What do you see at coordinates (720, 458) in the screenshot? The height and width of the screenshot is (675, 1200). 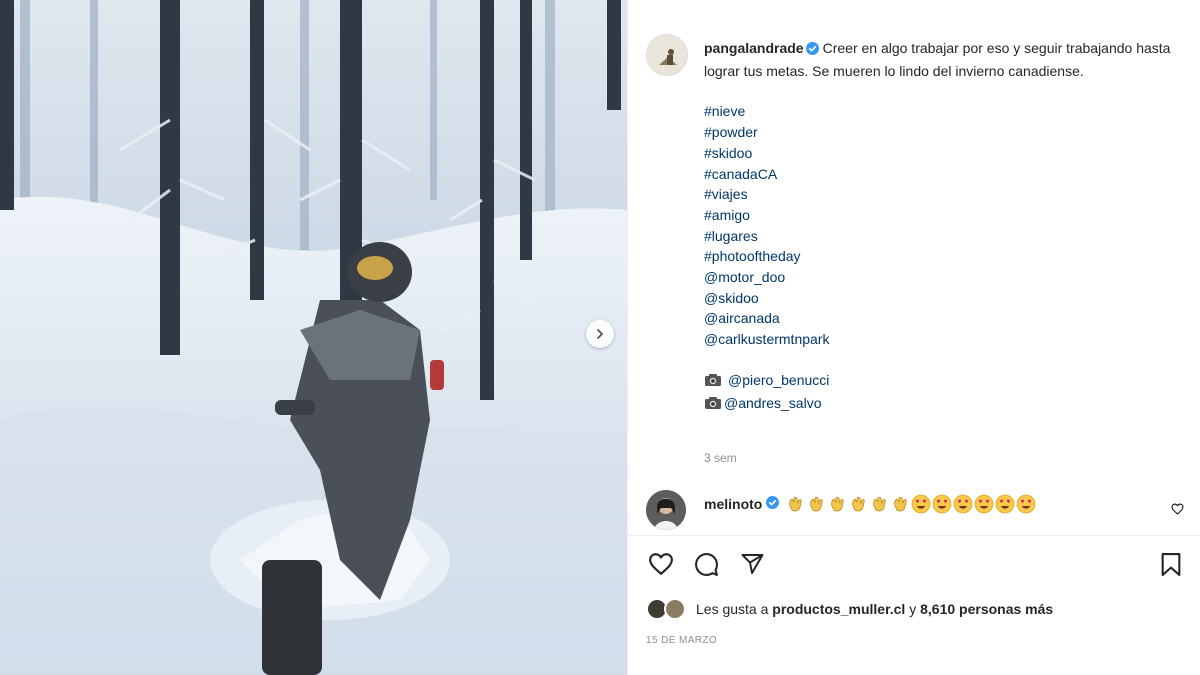 I see `post-time-ago: 3 sem` at bounding box center [720, 458].